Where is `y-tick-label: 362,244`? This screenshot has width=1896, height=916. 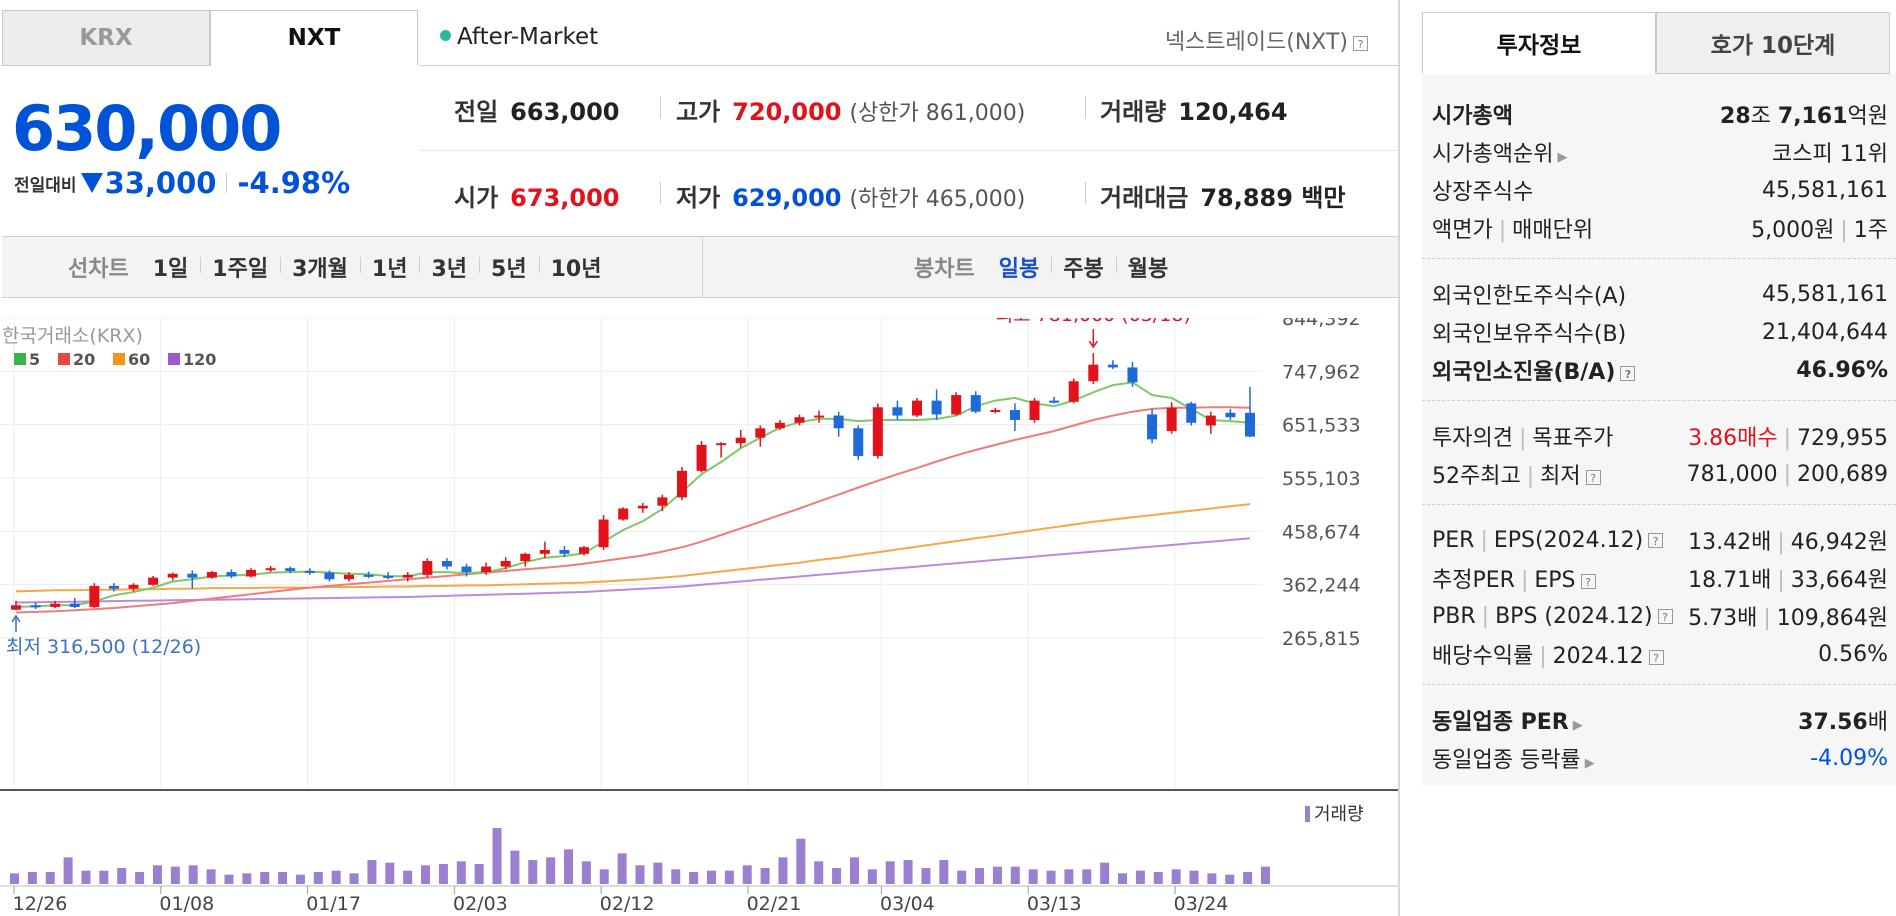
y-tick-label: 362,244 is located at coordinates (1321, 586).